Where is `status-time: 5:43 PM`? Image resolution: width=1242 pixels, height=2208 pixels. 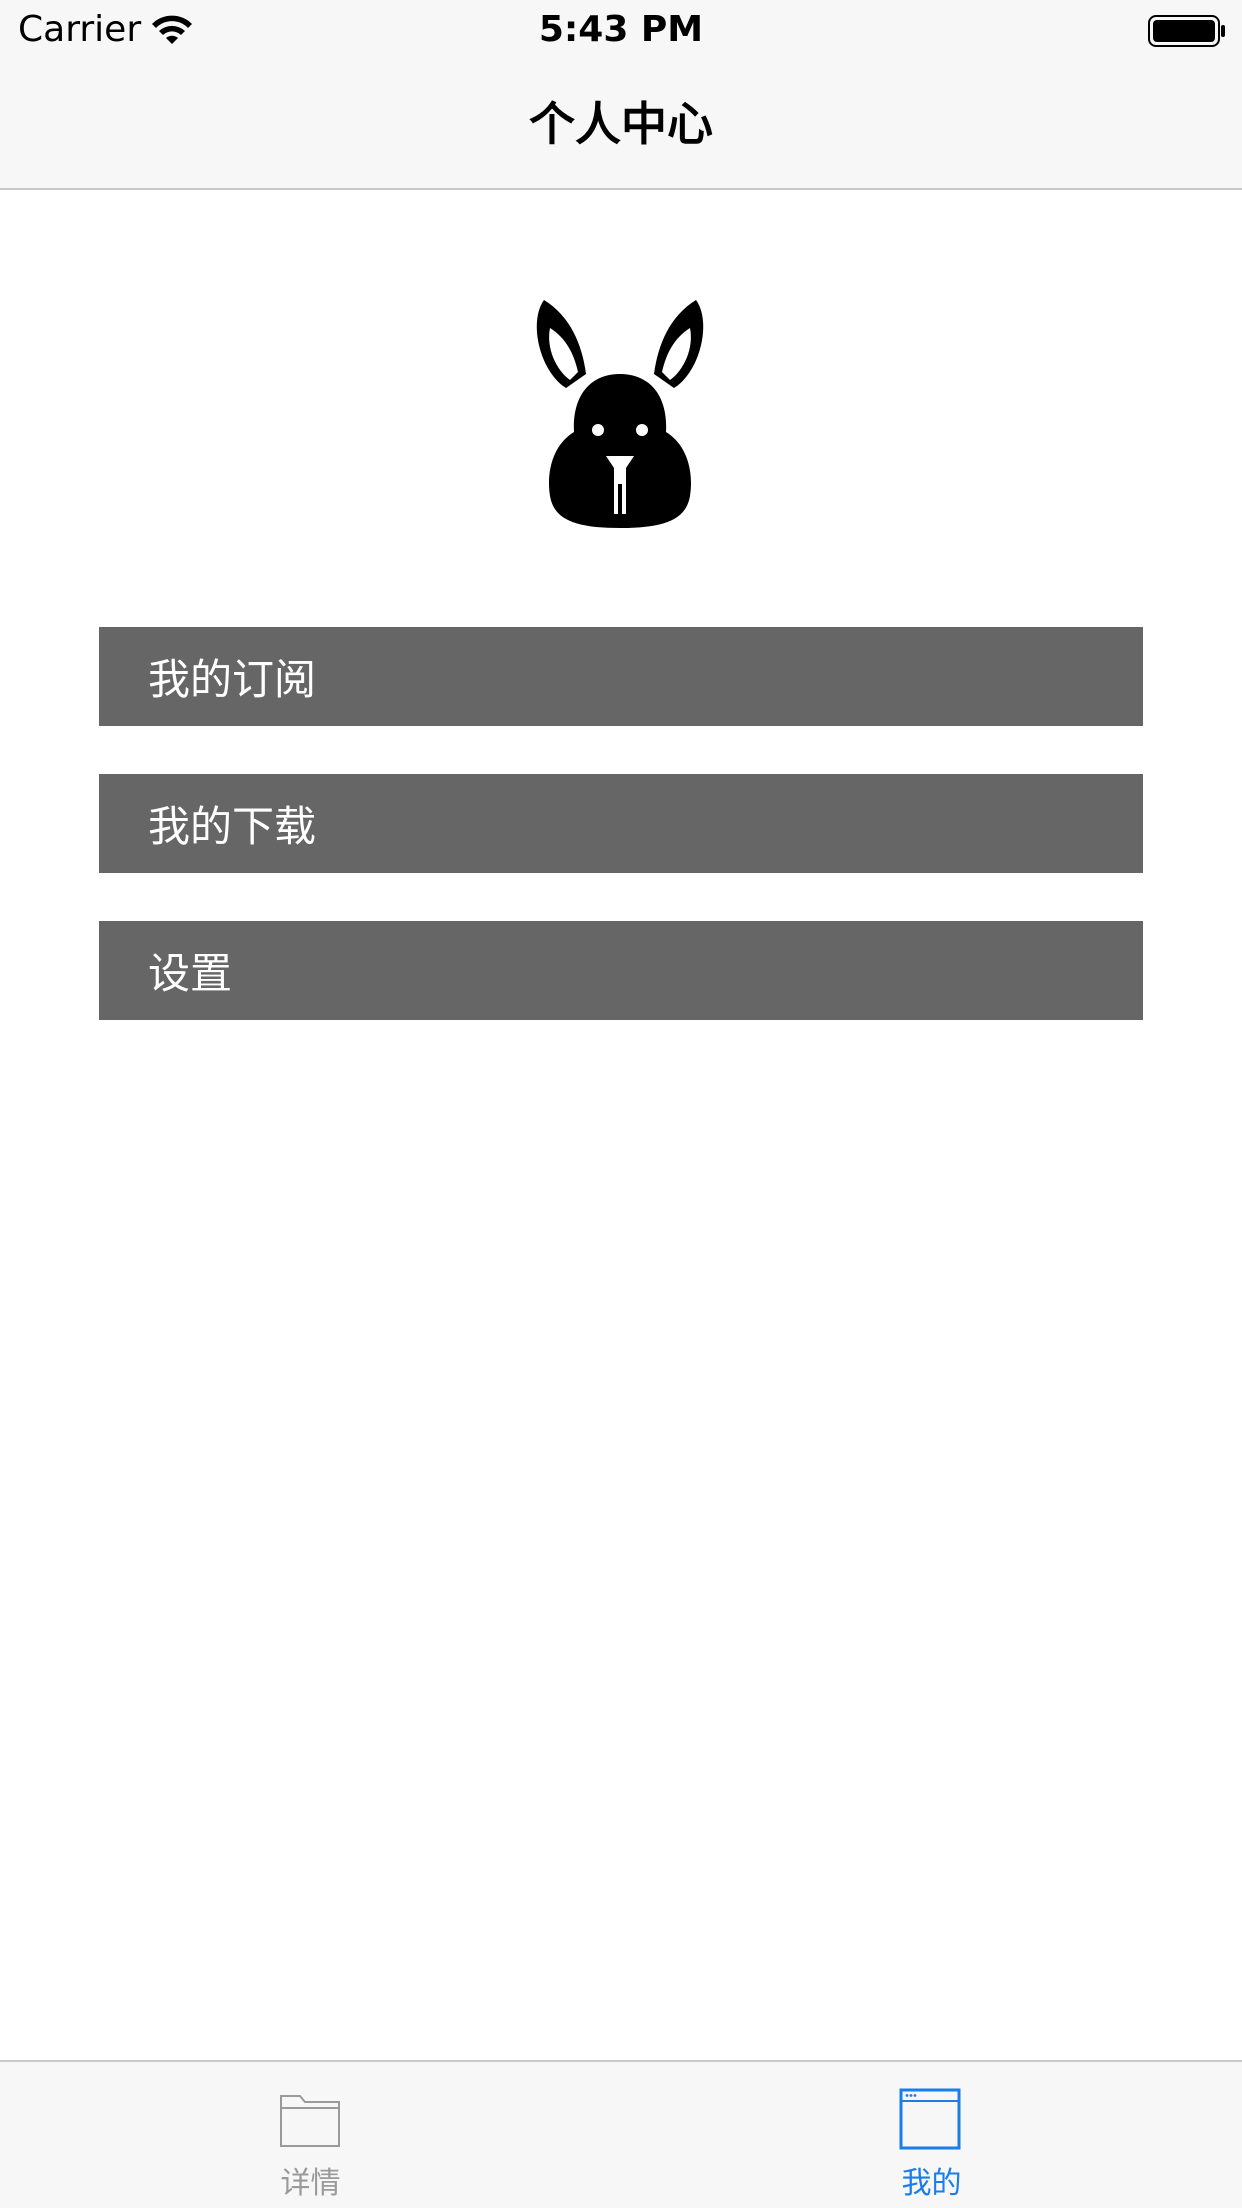
status-time: 5:43 PM is located at coordinates (621, 29).